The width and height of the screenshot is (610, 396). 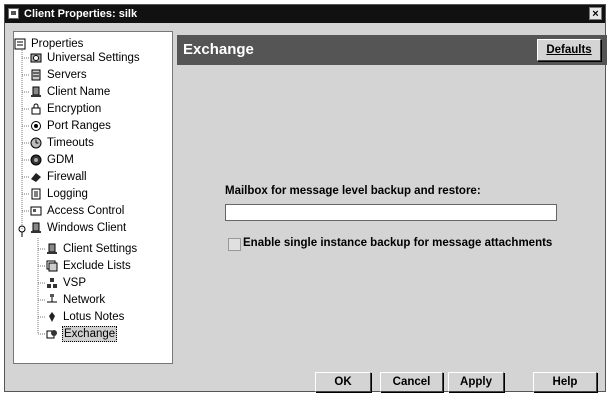 I want to click on lock-icon, so click(x=36, y=109).